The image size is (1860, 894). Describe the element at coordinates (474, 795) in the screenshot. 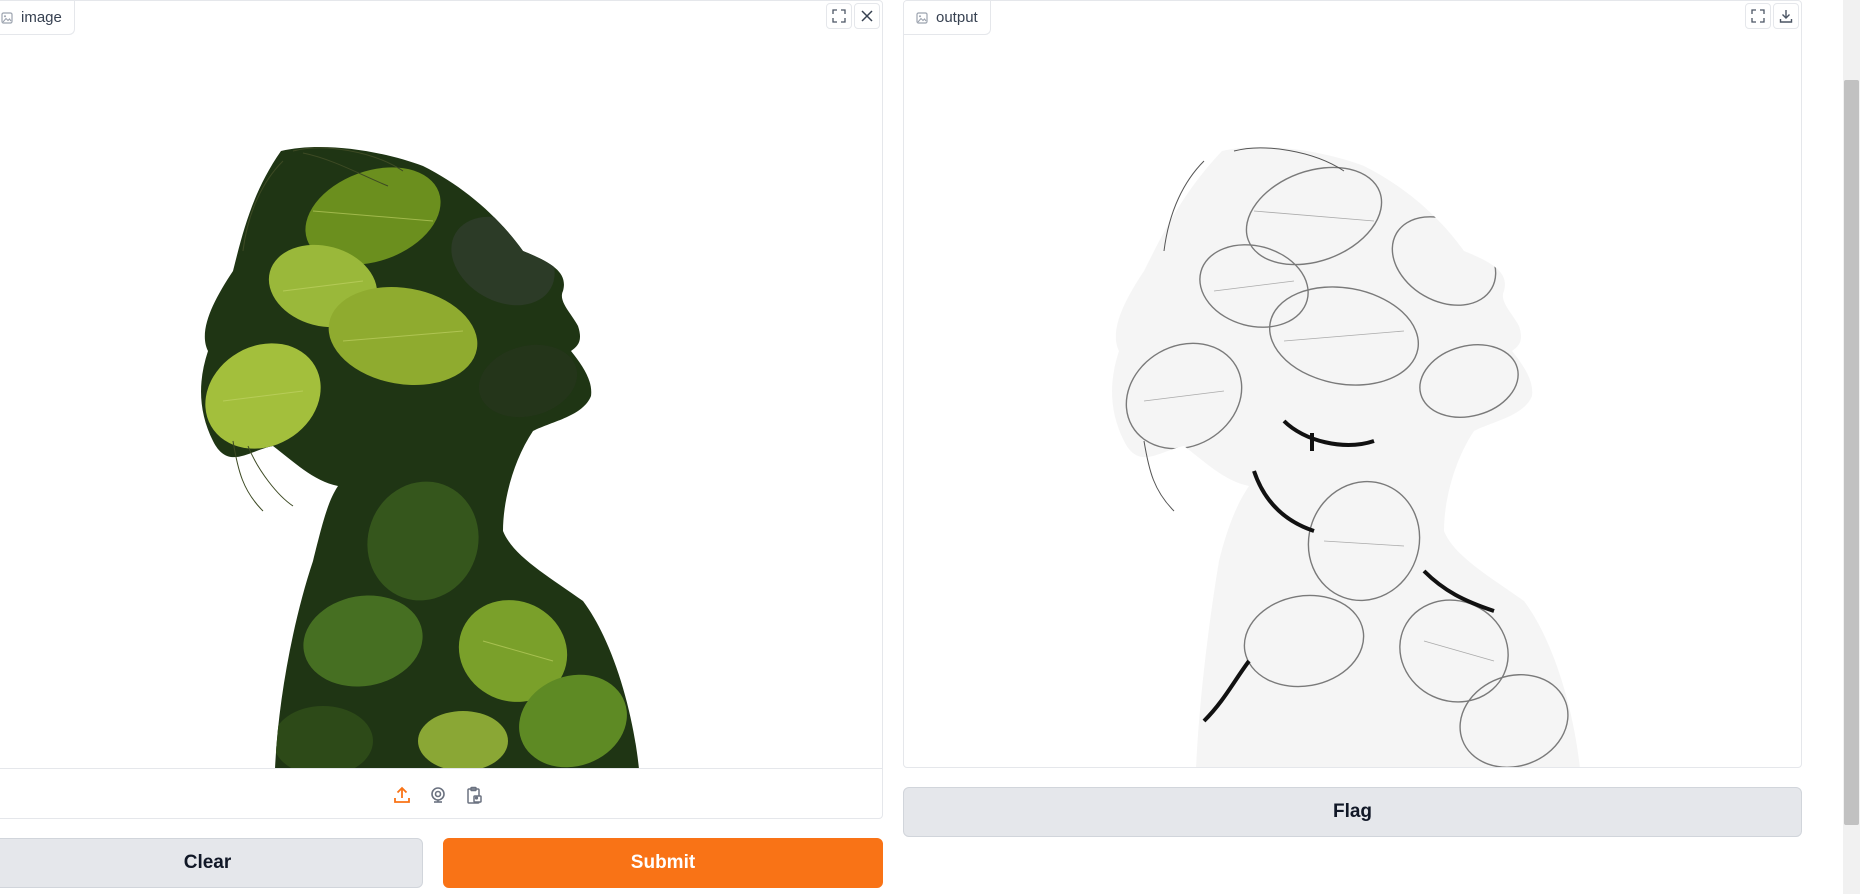

I see `clipboard-icon` at that location.